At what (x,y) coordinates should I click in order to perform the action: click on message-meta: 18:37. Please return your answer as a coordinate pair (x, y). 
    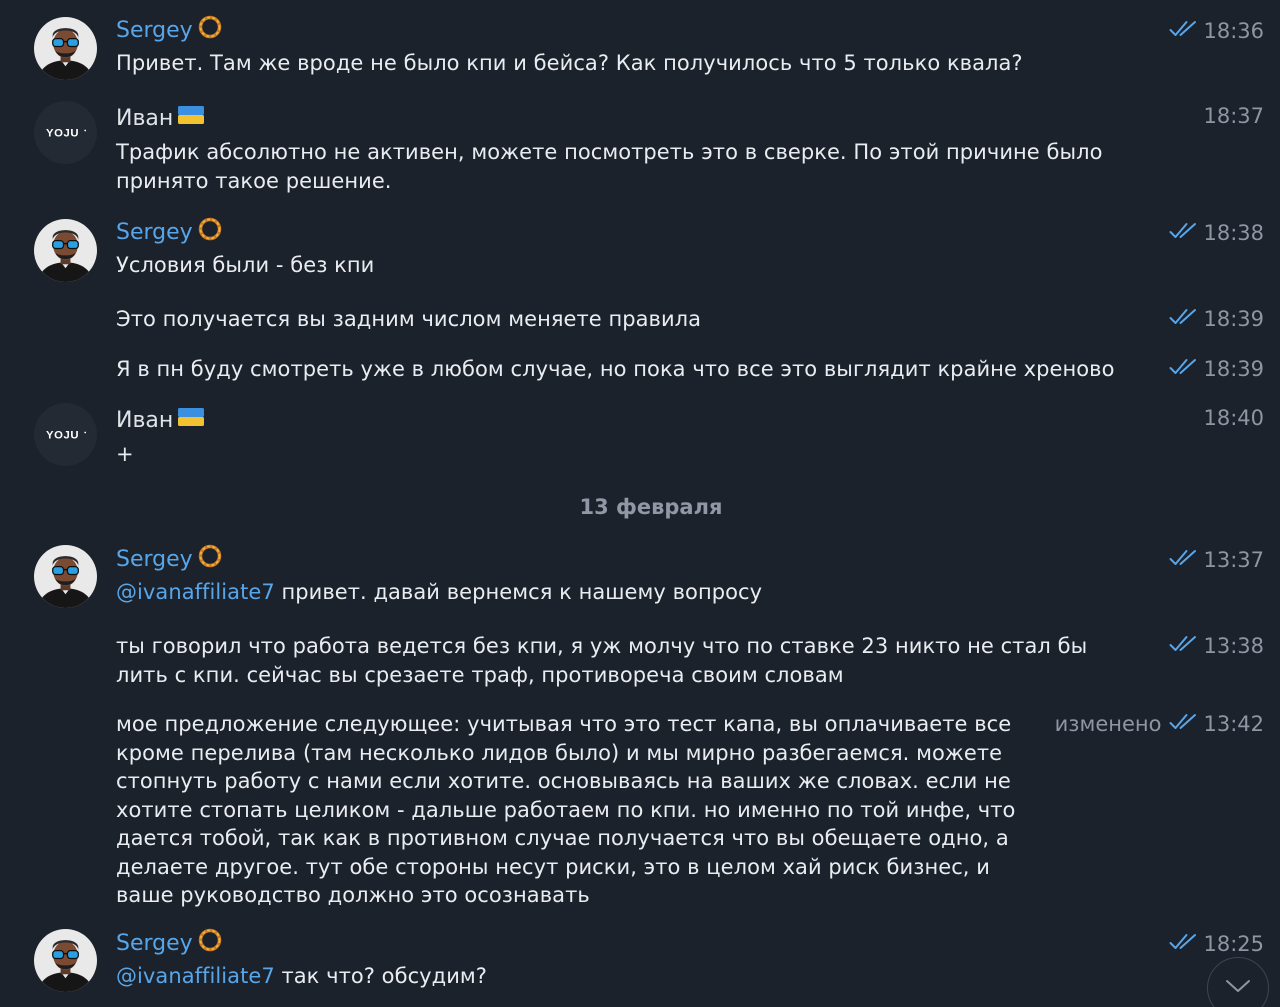
    Looking at the image, I should click on (1233, 116).